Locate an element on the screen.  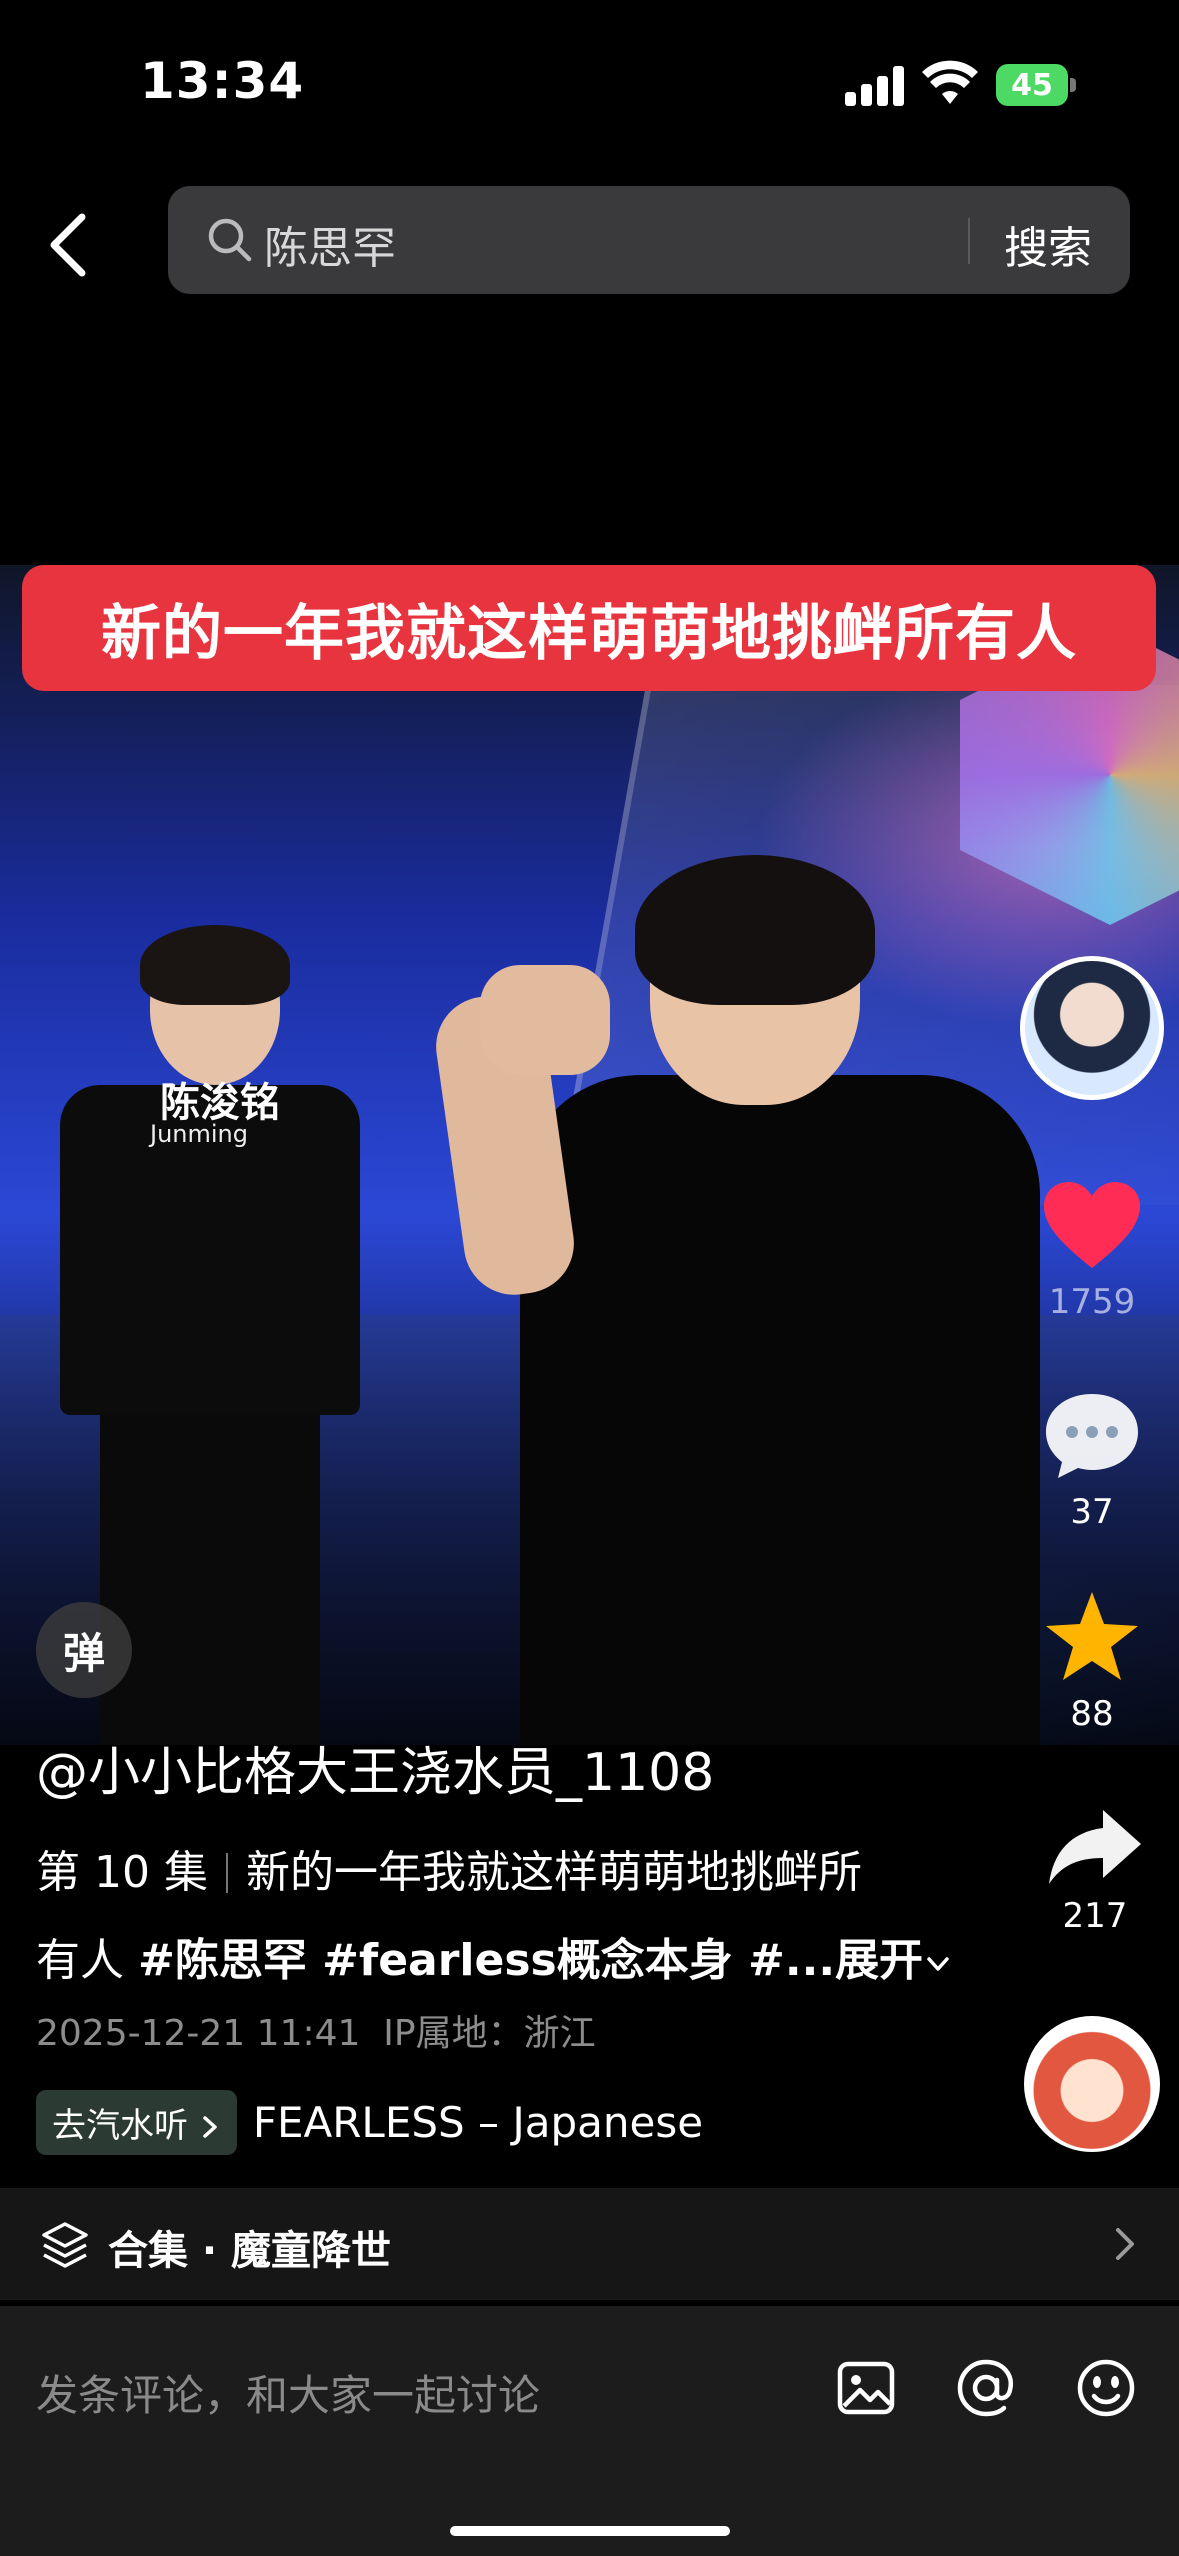
favorite-count: 88 is located at coordinates (1092, 1714).